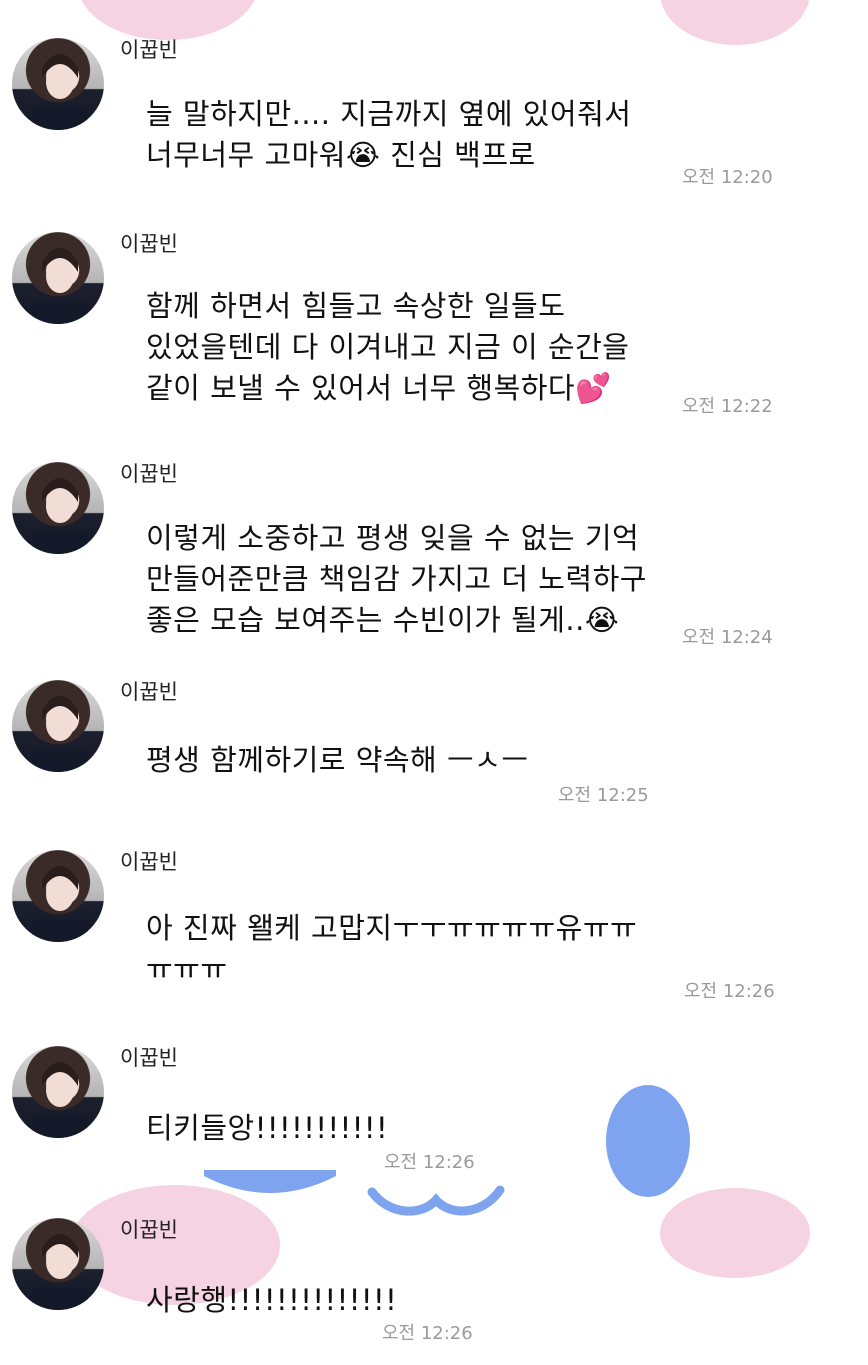  I want to click on message-line: 늘 말하지만.... 지금까지 옆에 있어줘서, so click(389, 114).